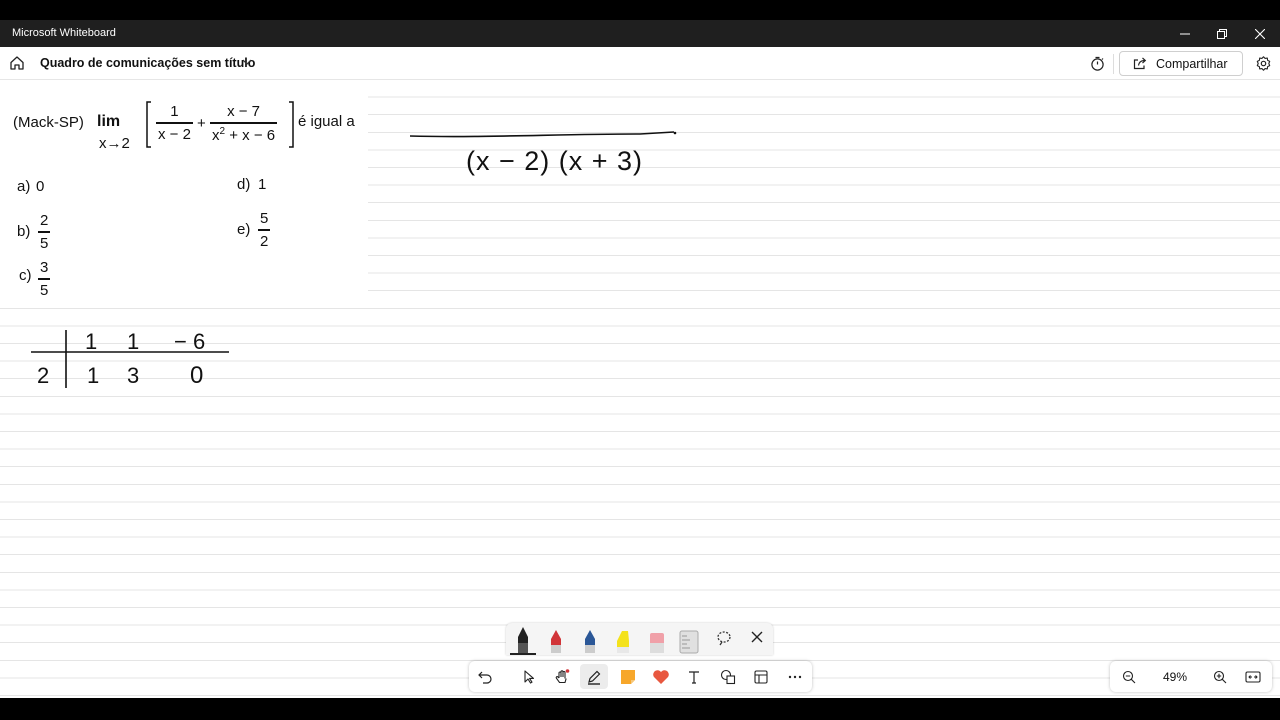  I want to click on text-icon, so click(694, 677).